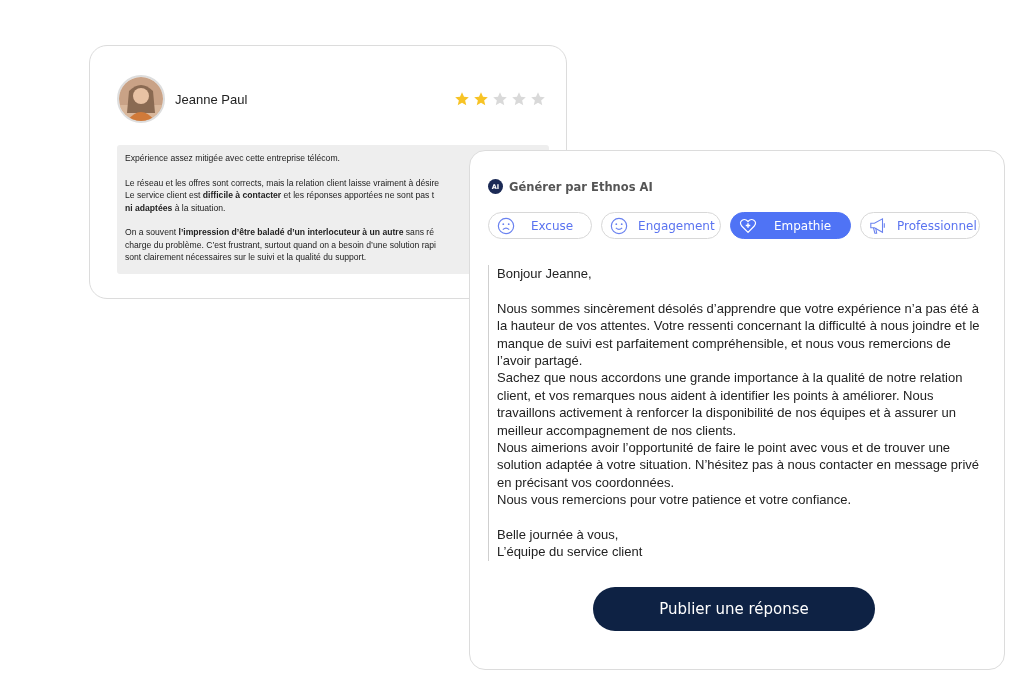 This screenshot has height=683, width=1024. I want to click on greeting-text: Bonjour Jeanne,, so click(545, 274).